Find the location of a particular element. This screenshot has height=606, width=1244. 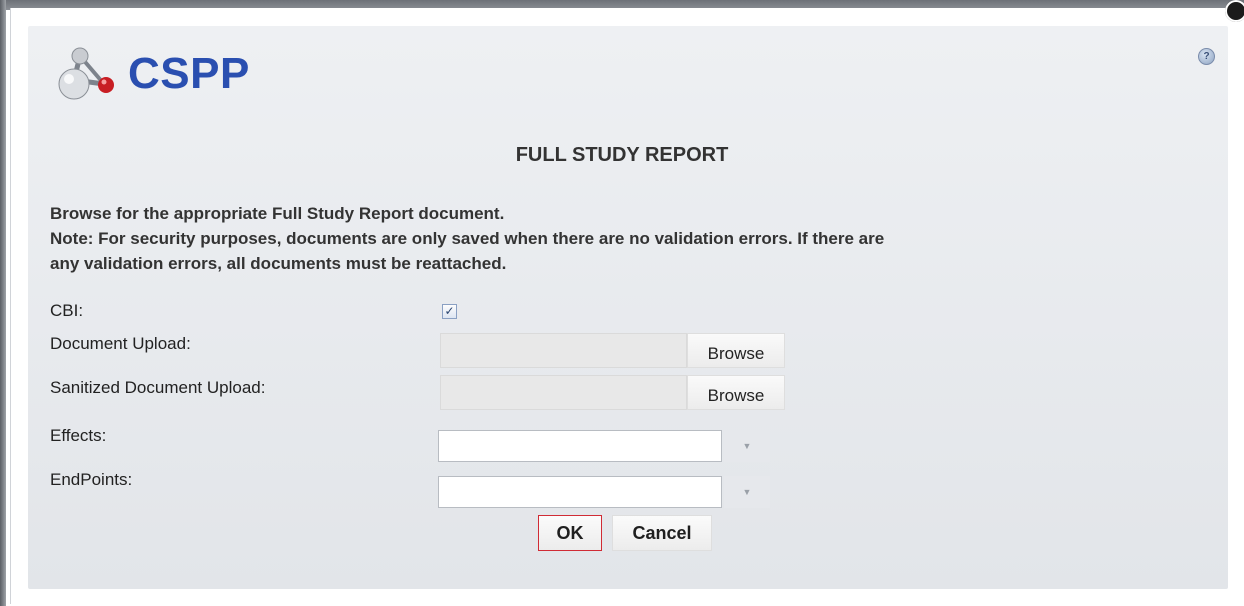

molecule-icon is located at coordinates (86, 73).